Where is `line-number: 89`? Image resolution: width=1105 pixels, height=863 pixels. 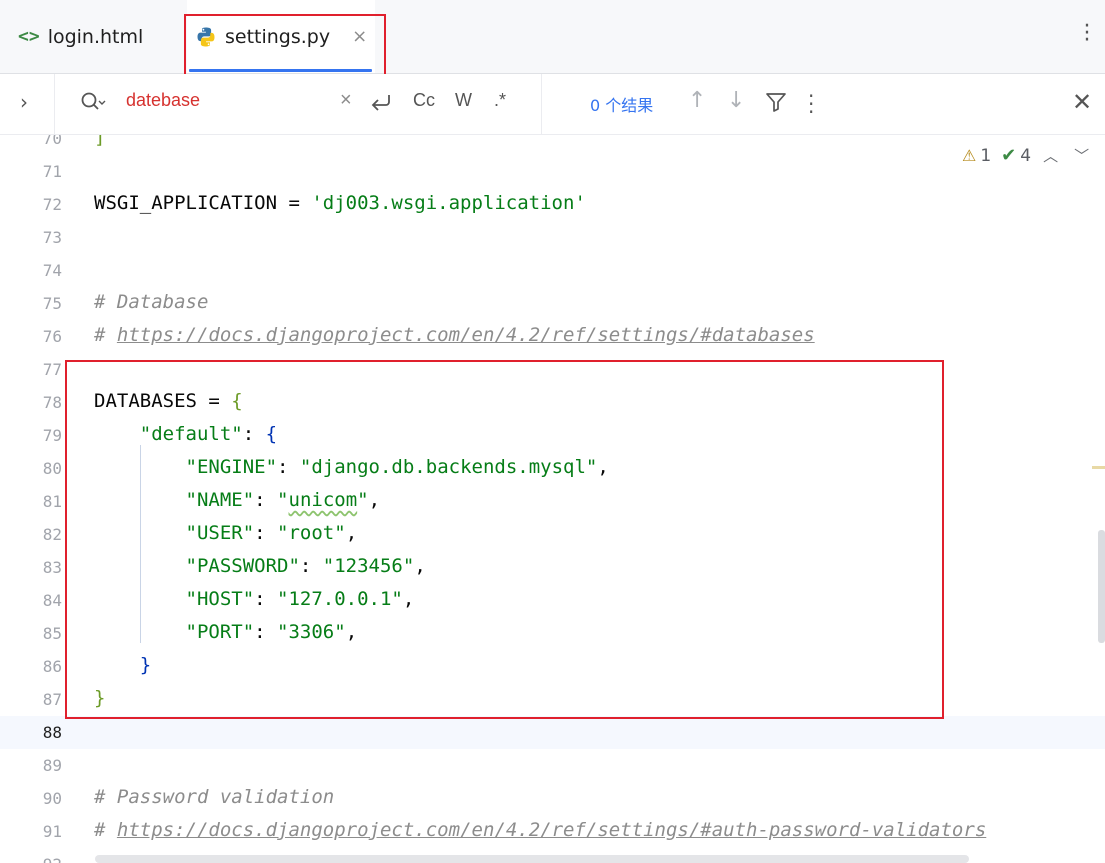
line-number: 89 is located at coordinates (52, 765).